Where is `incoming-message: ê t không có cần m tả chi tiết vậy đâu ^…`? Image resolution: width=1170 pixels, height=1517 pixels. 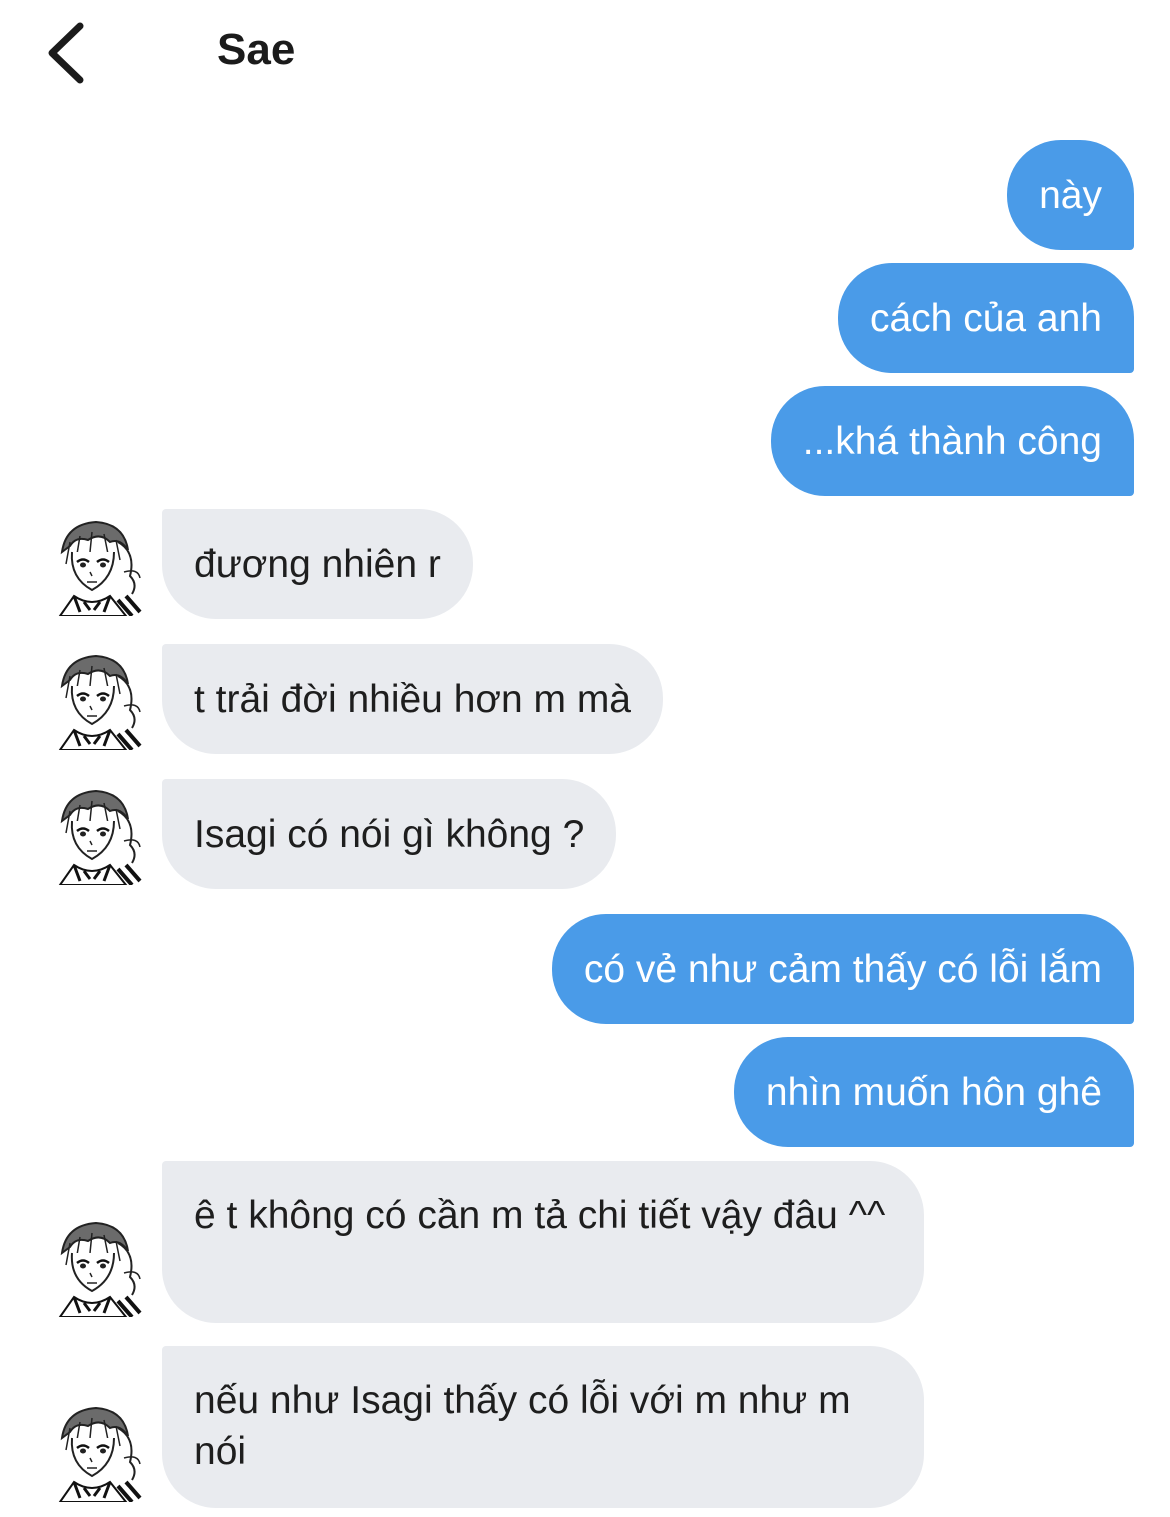 incoming-message: ê t không có cần m tả chi tiết vậy đâu ^… is located at coordinates (543, 1242).